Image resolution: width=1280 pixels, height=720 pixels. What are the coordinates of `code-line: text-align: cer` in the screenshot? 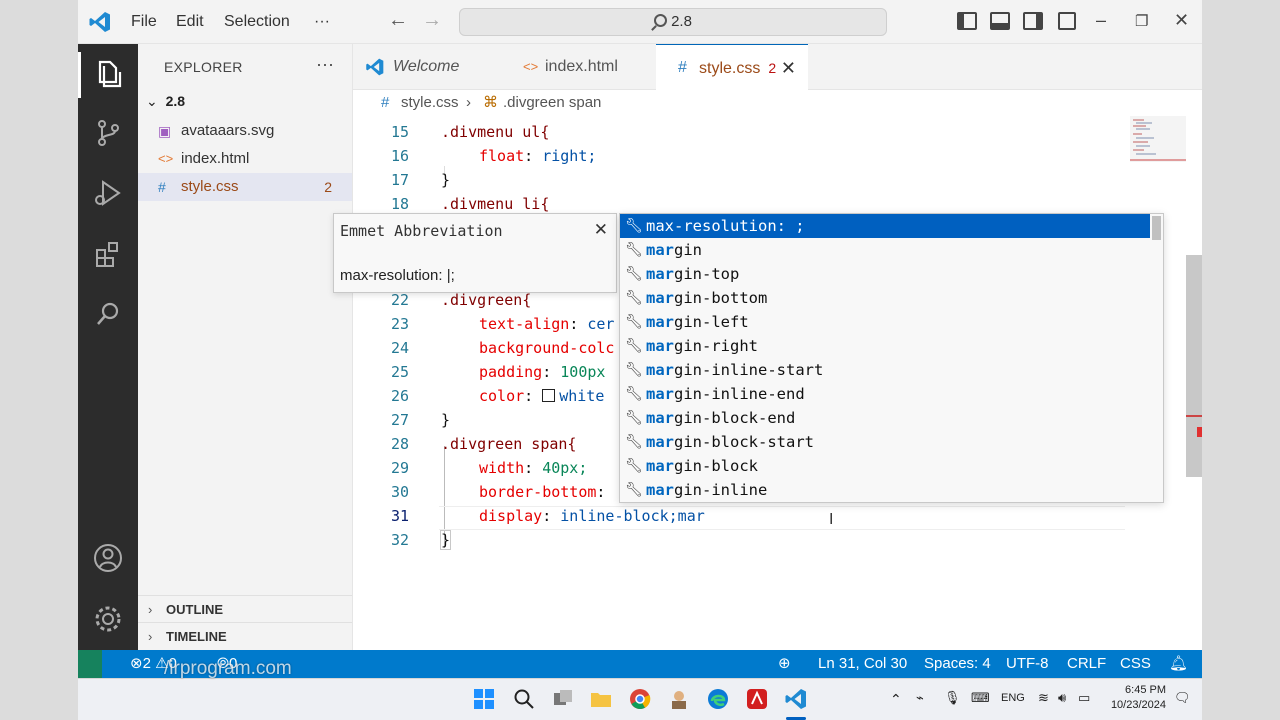 It's located at (547, 324).